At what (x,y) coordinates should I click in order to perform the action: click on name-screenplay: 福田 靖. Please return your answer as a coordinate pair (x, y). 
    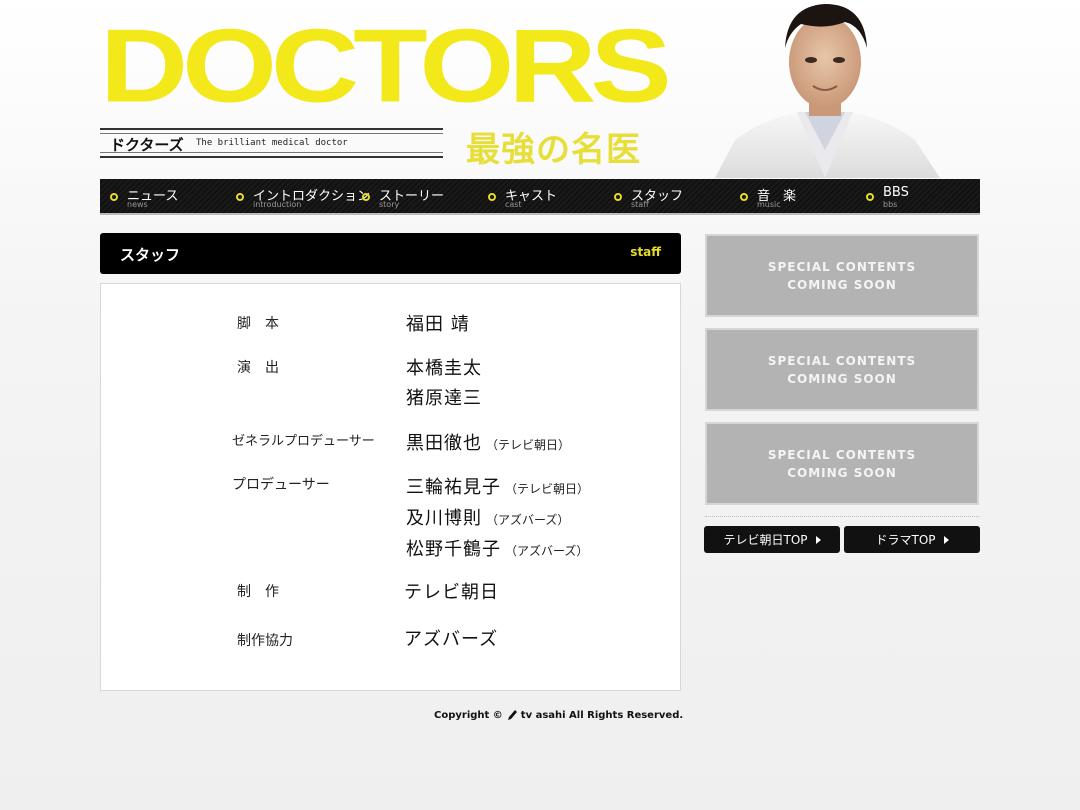
    Looking at the image, I should click on (438, 324).